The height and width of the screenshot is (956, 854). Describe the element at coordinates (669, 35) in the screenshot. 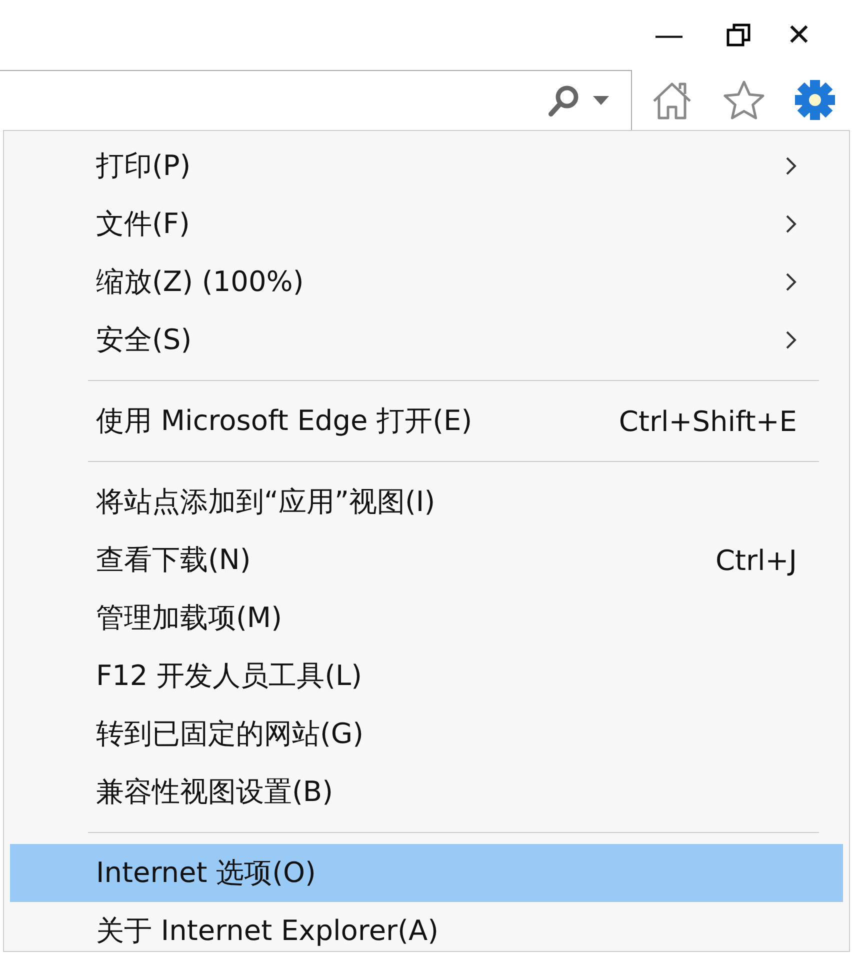

I see `minimize-button: —` at that location.